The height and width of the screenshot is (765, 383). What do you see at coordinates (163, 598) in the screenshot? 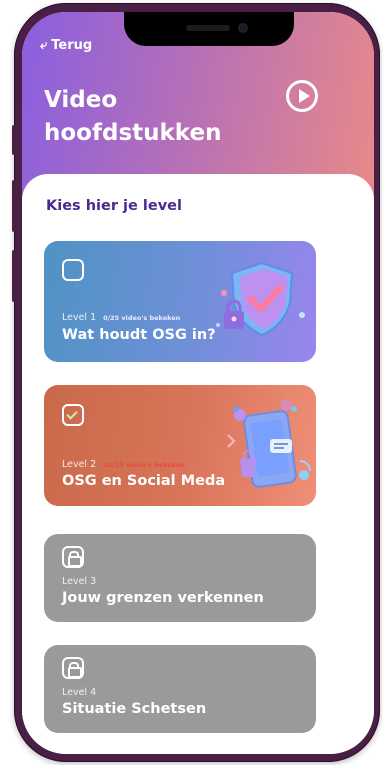
I see `level-name: Jouw grenzen verkennen` at bounding box center [163, 598].